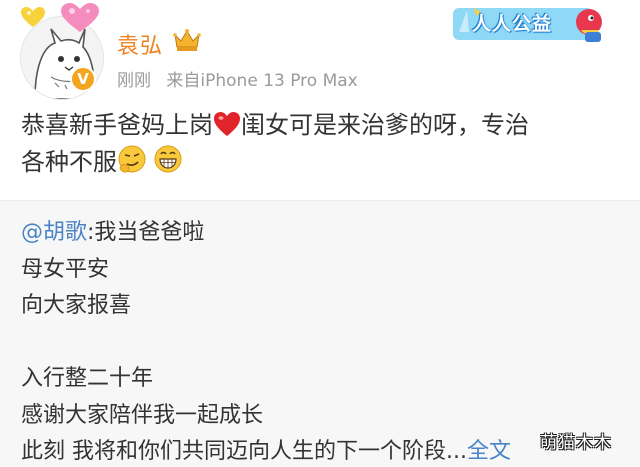 The width and height of the screenshot is (640, 467). Describe the element at coordinates (576, 443) in the screenshot. I see `watermark: 萌猫木木` at that location.